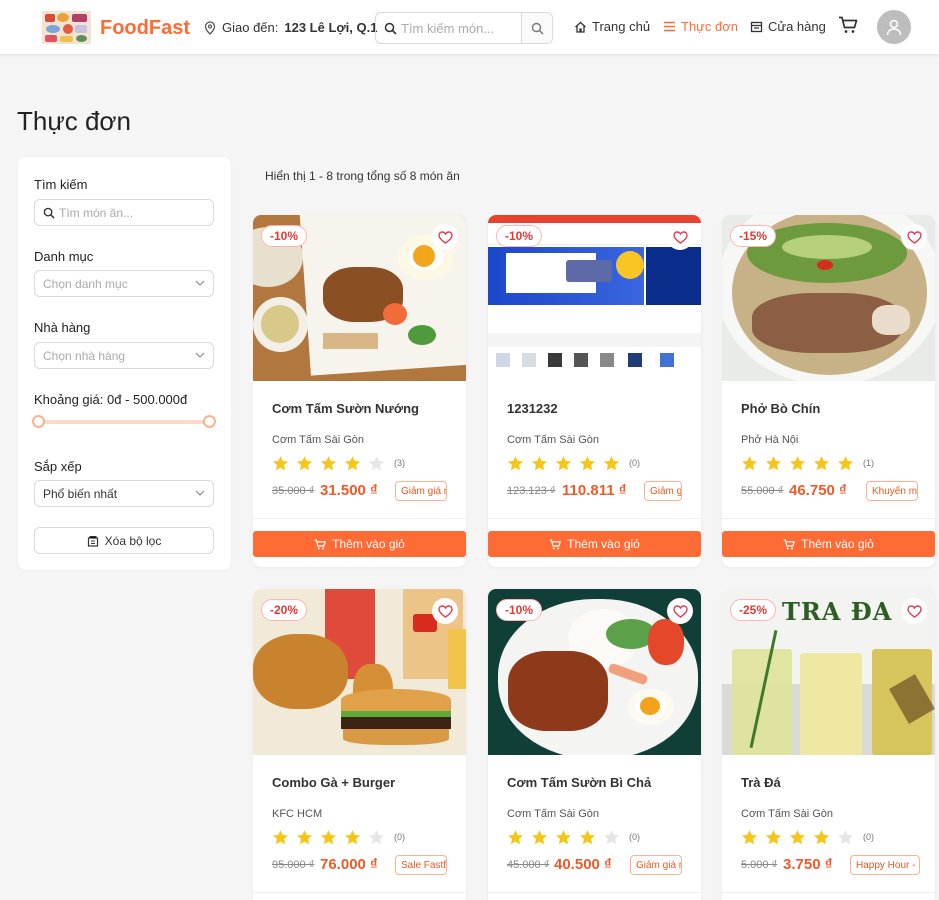 The height and width of the screenshot is (900, 939). I want to click on review-count: (1), so click(868, 463).